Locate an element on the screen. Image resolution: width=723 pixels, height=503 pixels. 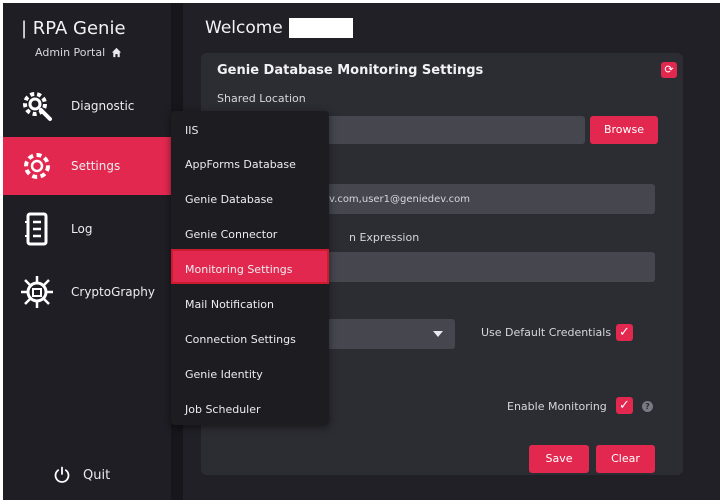
menu-item-connection-settings: Connection Settings is located at coordinates (240, 339).